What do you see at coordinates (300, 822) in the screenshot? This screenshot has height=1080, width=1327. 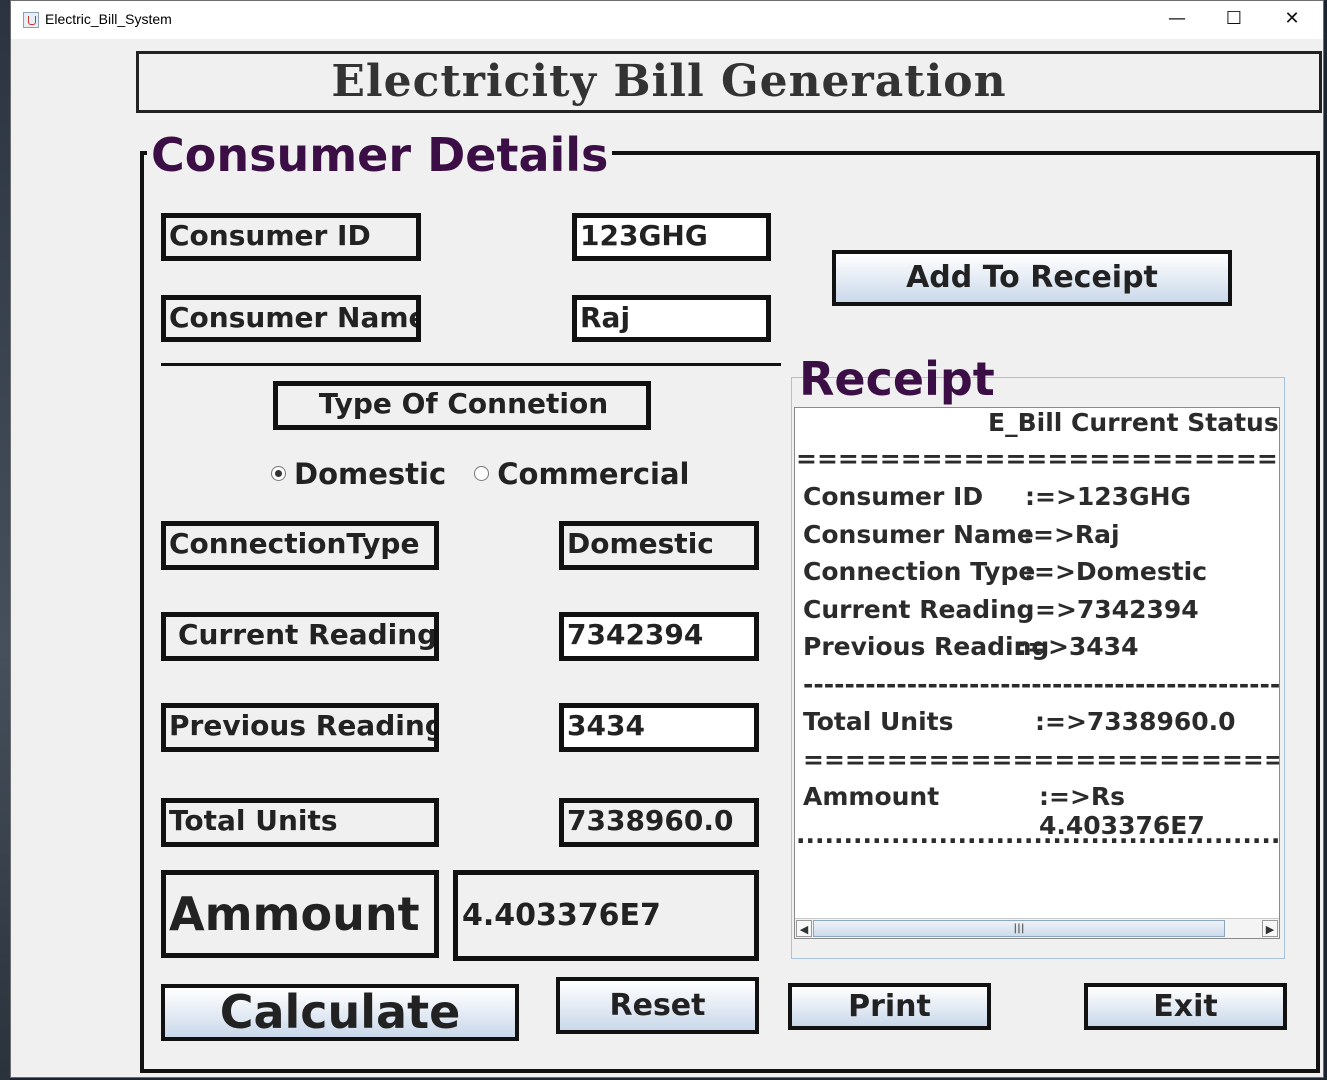 I see `total-units-label: Total Units` at bounding box center [300, 822].